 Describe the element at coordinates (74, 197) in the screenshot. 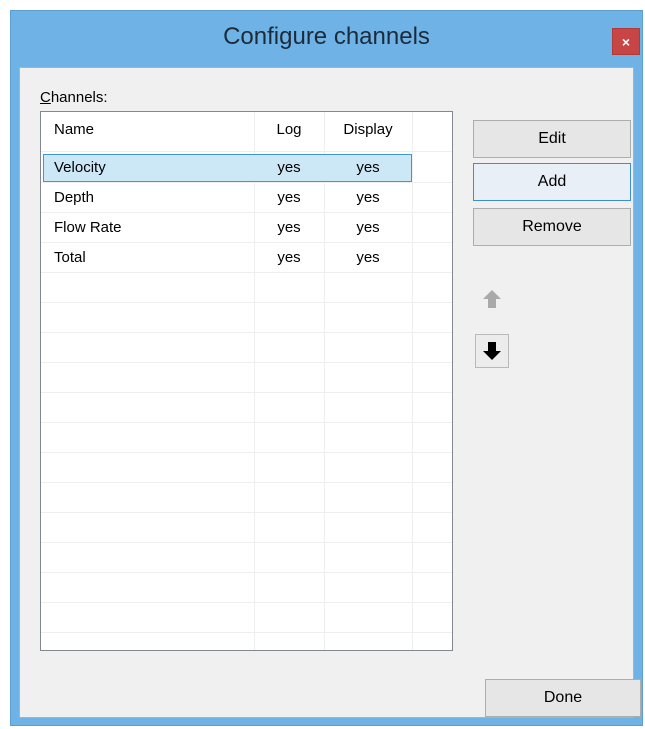

I see `cell-name: Depth` at that location.